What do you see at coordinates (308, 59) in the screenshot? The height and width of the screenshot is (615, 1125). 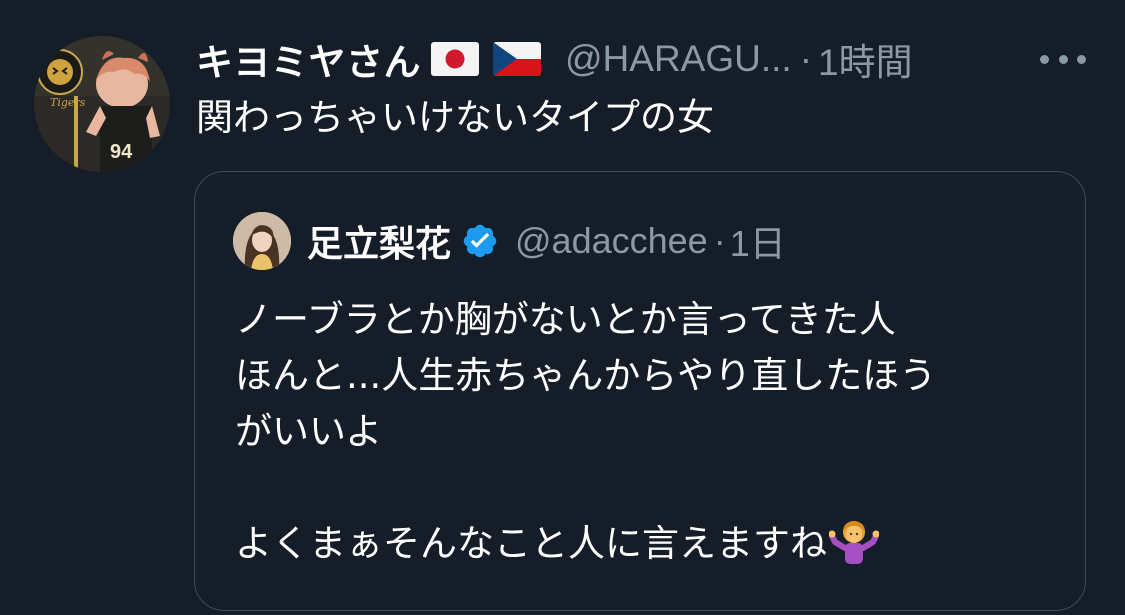 I see `display-name: キヨミヤさん` at bounding box center [308, 59].